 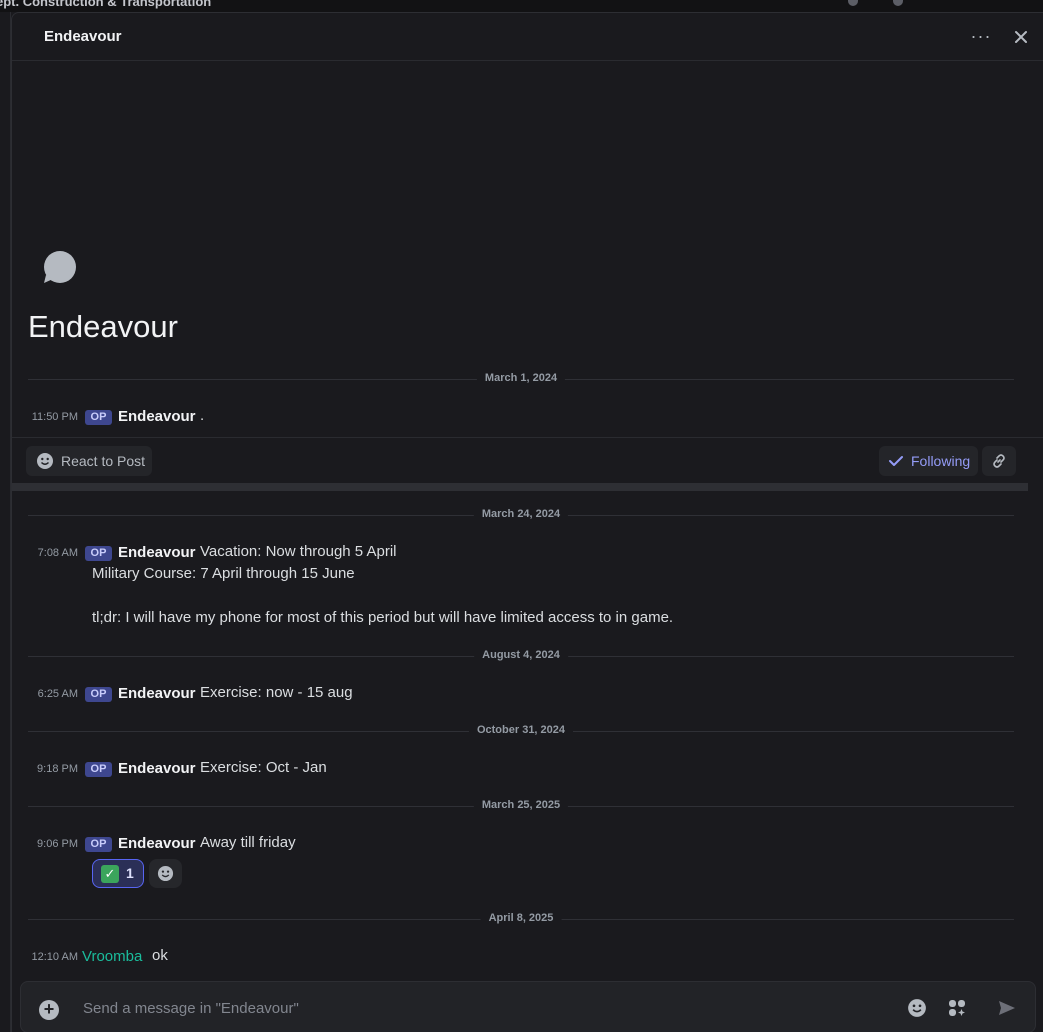 What do you see at coordinates (130, 873) in the screenshot?
I see `reaction-count: 1` at bounding box center [130, 873].